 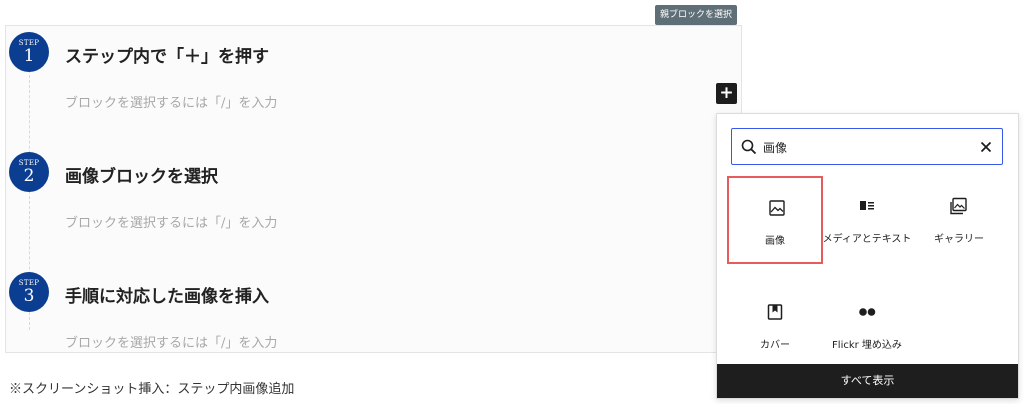 I want to click on flickr-icon, so click(x=867, y=312).